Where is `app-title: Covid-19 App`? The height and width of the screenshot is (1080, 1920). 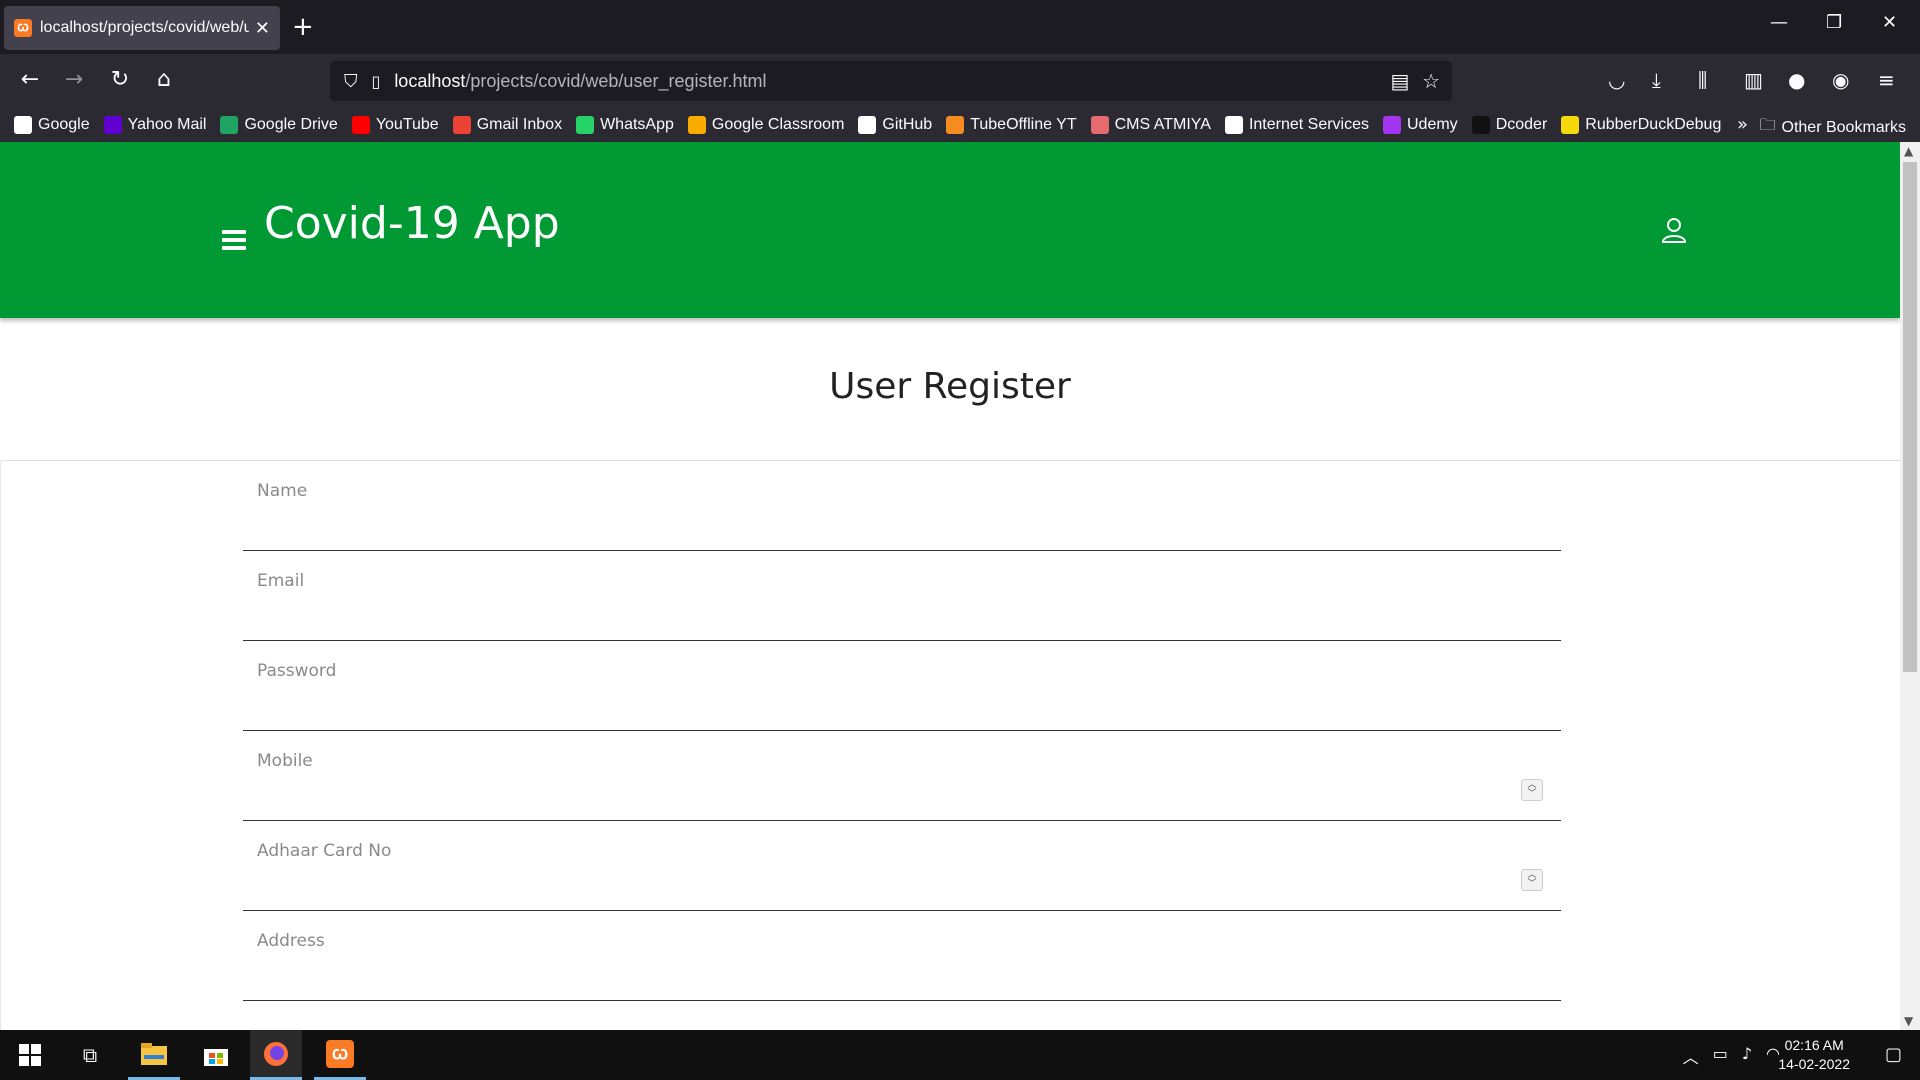
app-title: Covid-19 App is located at coordinates (412, 223).